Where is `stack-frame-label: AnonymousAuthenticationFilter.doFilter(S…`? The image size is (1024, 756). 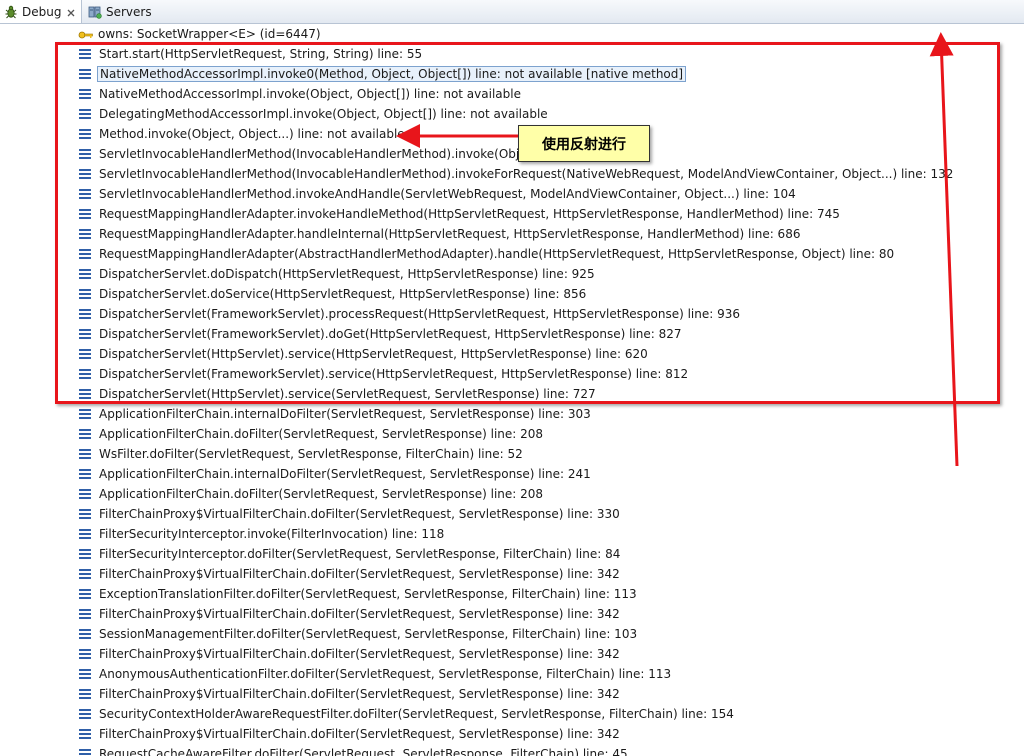
stack-frame-label: AnonymousAuthenticationFilter.doFilter(S… is located at coordinates (385, 674).